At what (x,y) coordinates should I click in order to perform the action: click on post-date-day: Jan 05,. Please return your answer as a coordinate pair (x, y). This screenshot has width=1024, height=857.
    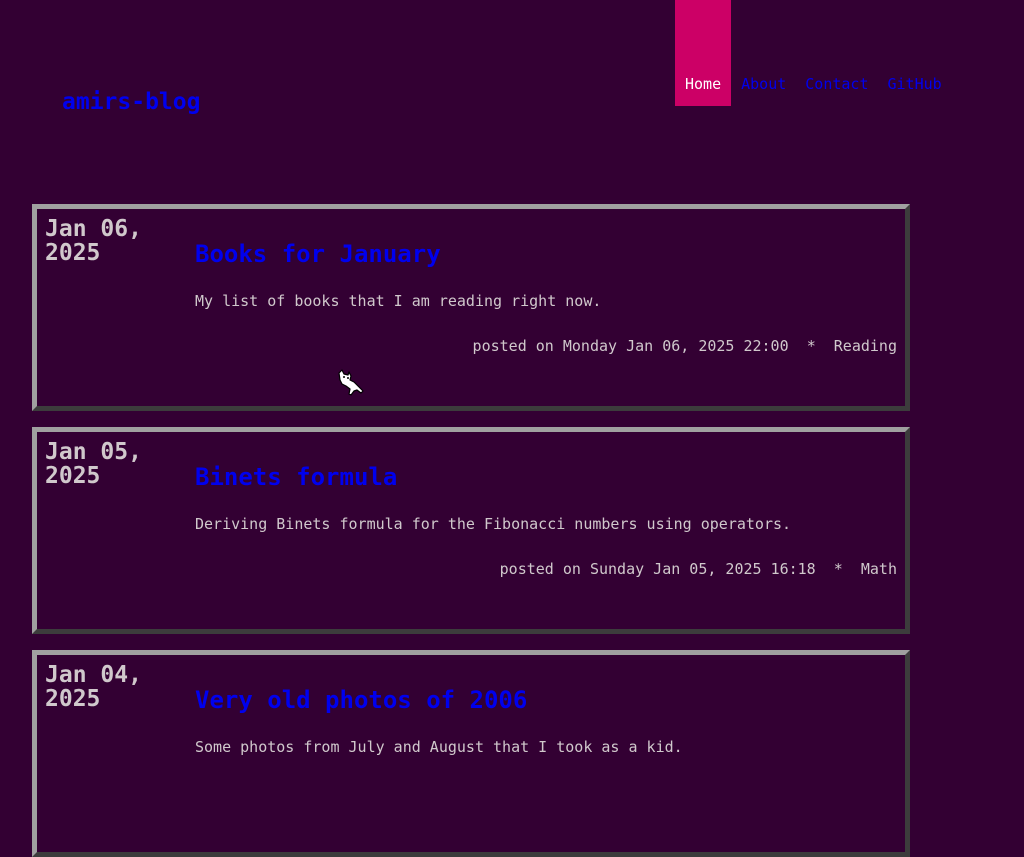
    Looking at the image, I should click on (93, 452).